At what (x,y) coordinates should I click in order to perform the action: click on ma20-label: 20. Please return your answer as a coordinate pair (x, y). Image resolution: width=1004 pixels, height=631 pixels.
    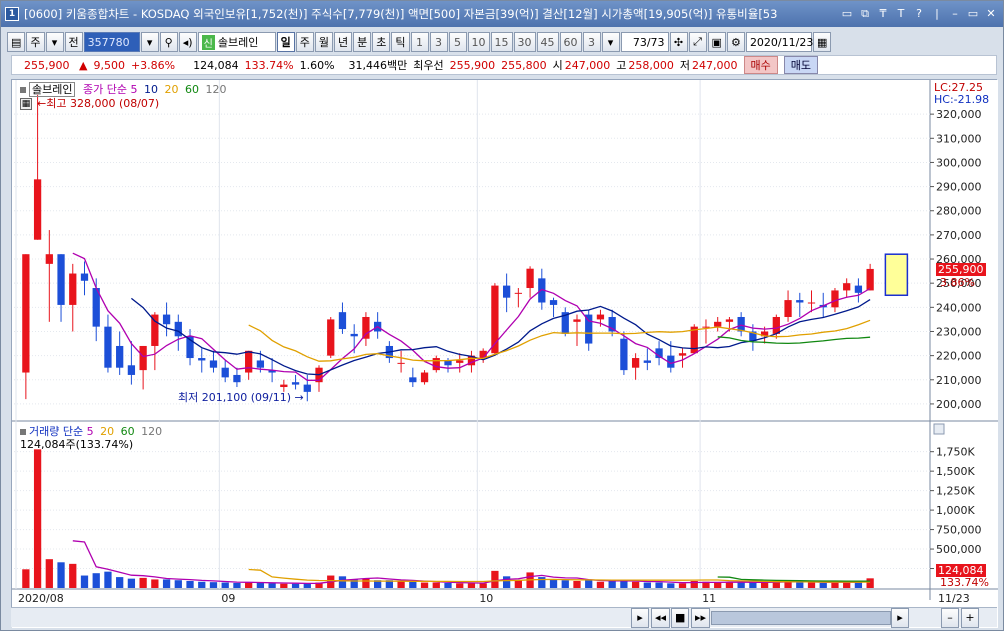
    Looking at the image, I should click on (171, 89).